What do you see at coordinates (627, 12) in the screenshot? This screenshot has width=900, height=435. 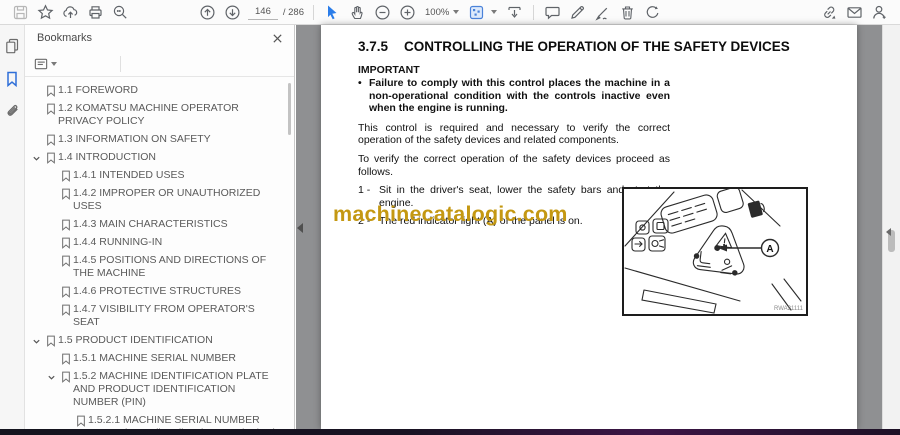 I see `trash-icon` at bounding box center [627, 12].